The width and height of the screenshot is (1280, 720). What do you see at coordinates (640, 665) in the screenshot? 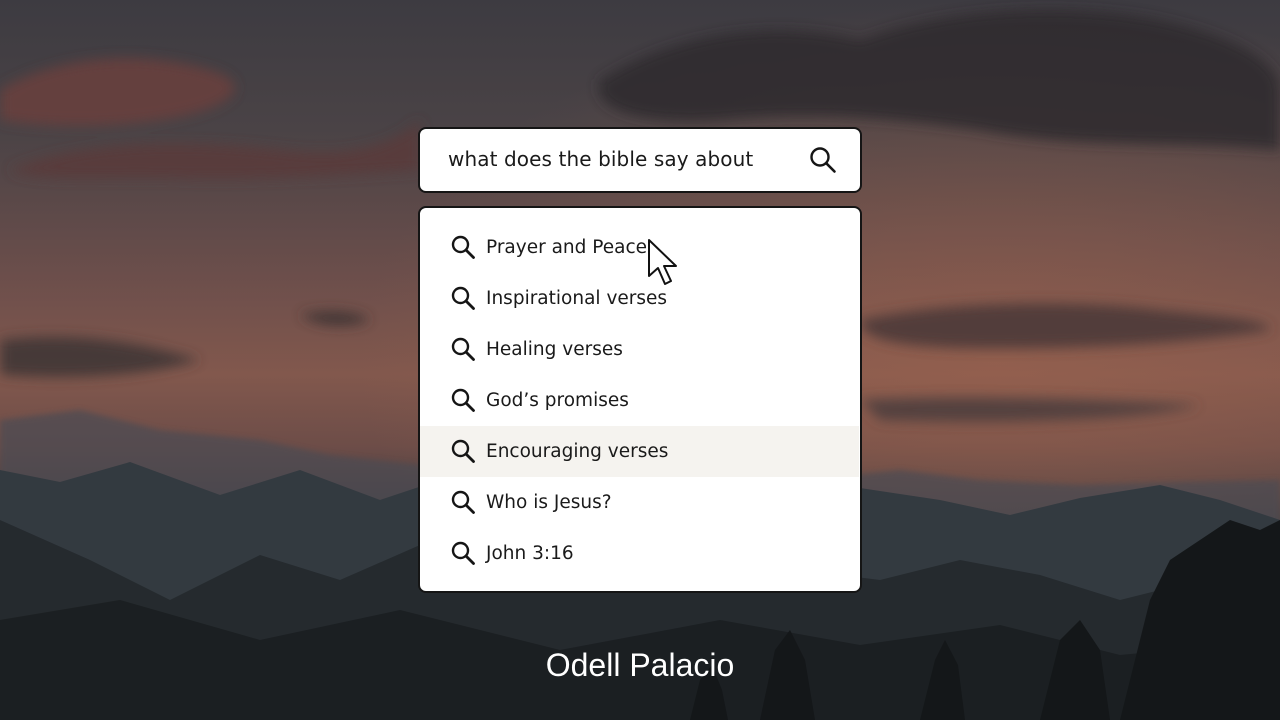
I see `author-name: Odell Palacio` at bounding box center [640, 665].